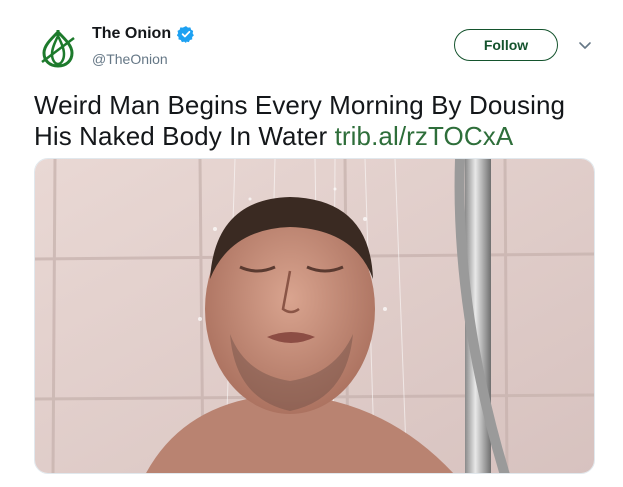 The width and height of the screenshot is (623, 487). I want to click on avatar, so click(58, 48).